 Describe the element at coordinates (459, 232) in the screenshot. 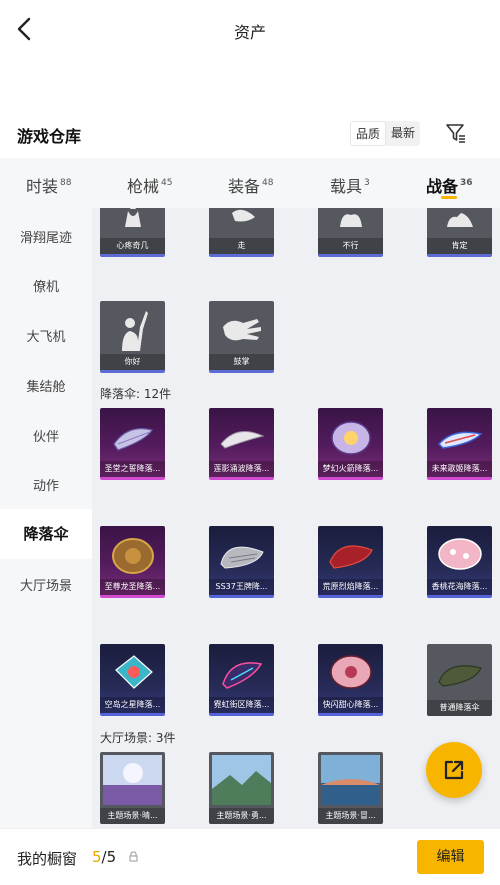

I see `emote-card: 肯定` at that location.